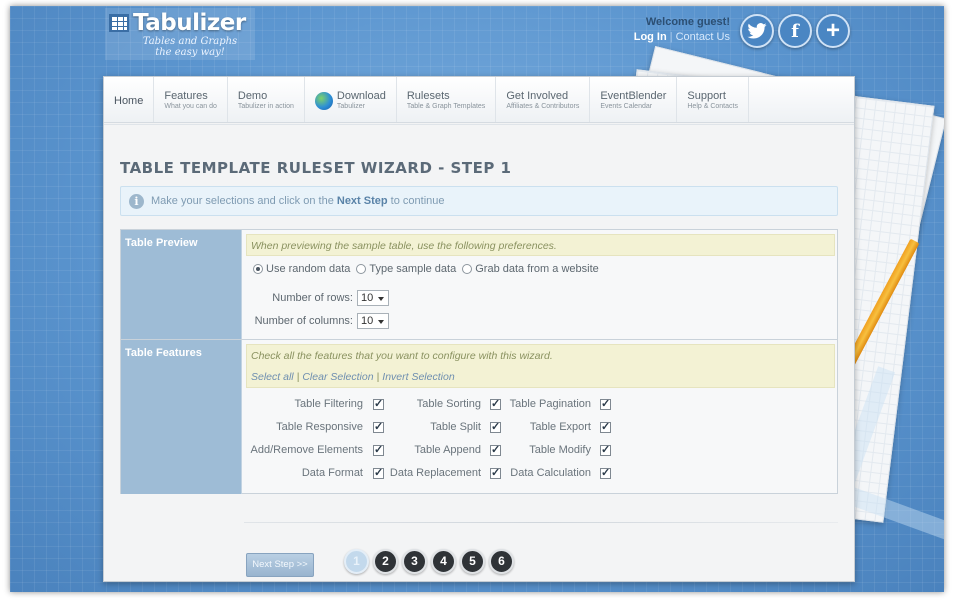 The height and width of the screenshot is (600, 954). Describe the element at coordinates (605, 403) in the screenshot. I see `checkbox-table-pagination` at that location.